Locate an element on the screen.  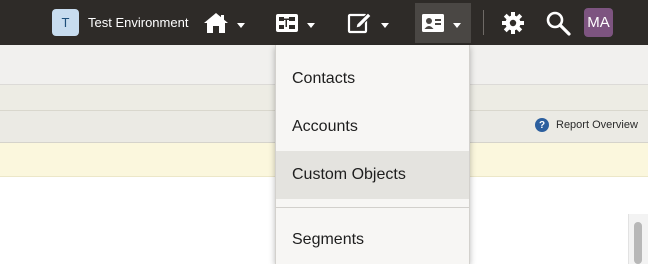
environment-name: Test Environment is located at coordinates (138, 22).